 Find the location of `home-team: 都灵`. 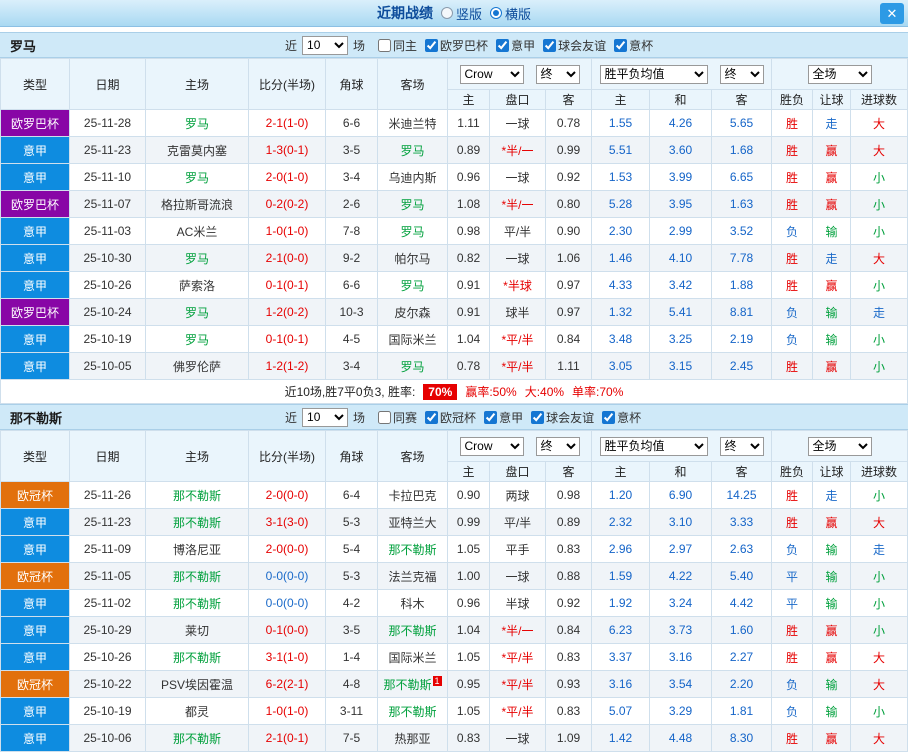

home-team: 都灵 is located at coordinates (197, 711).